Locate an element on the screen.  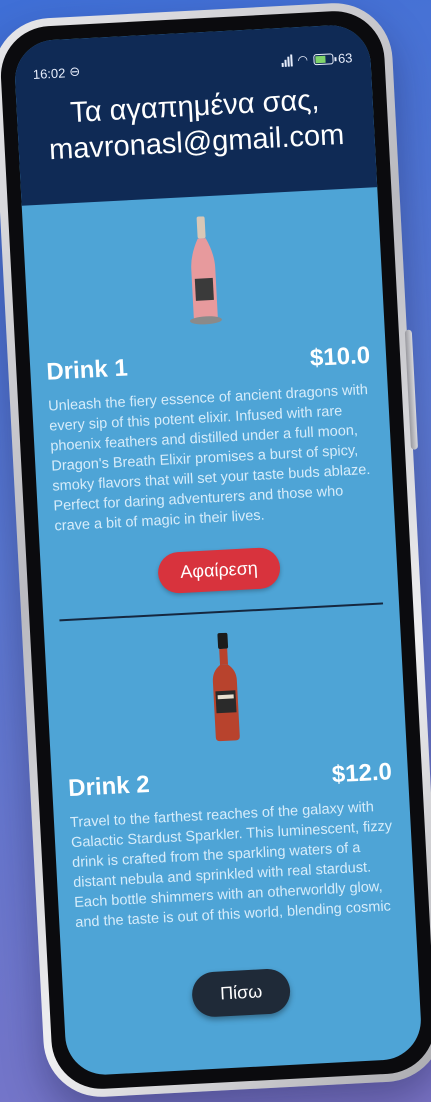
wifi-icon: ◠ is located at coordinates (303, 60).